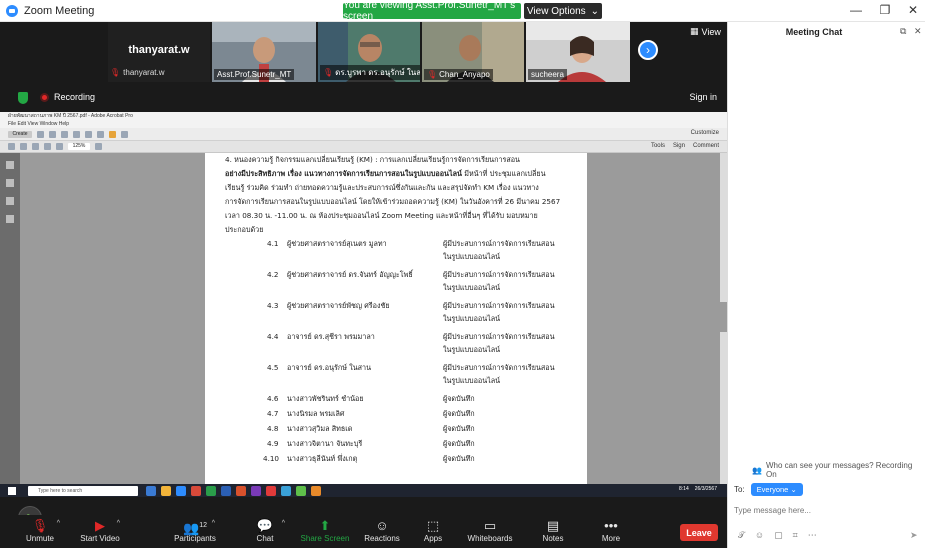 The image size is (925, 548). Describe the element at coordinates (264, 52) in the screenshot. I see `participant-tile: Asst.Prof.Sunetr_MT` at that location.